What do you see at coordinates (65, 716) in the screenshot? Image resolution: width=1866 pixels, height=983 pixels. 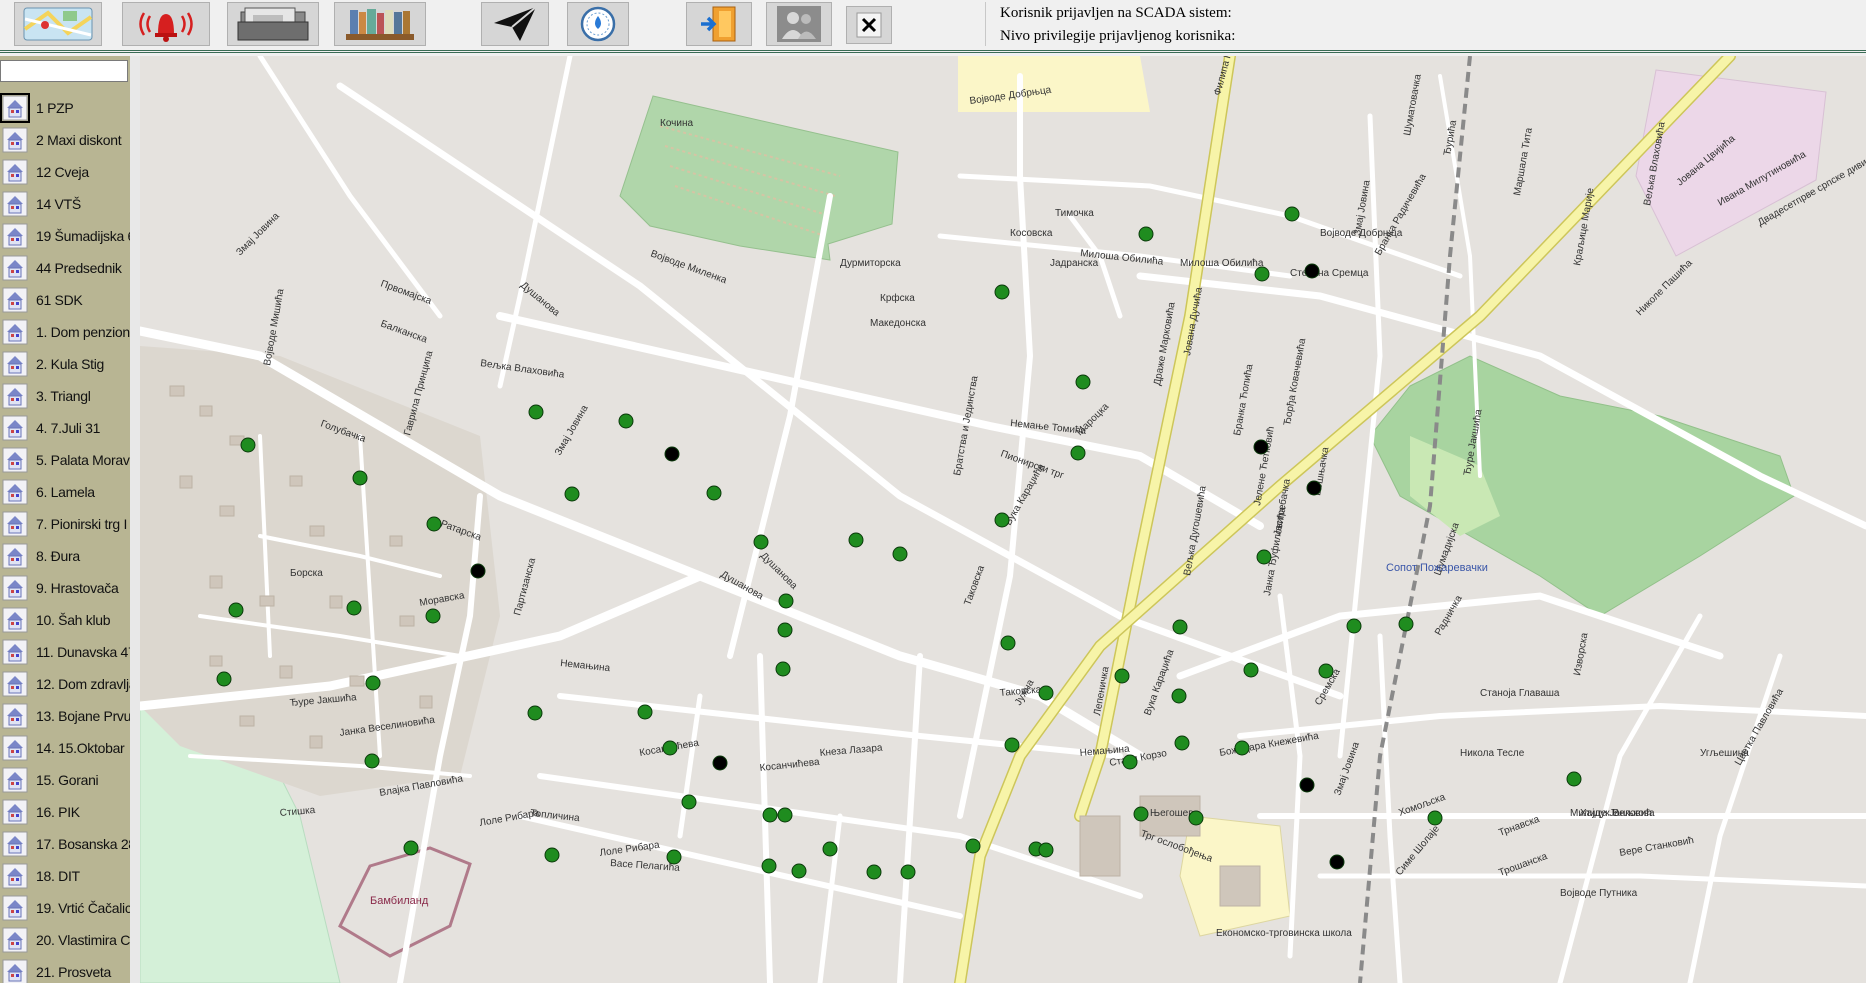 I see `station-list-item: 13. Bojane Prvulović` at bounding box center [65, 716].